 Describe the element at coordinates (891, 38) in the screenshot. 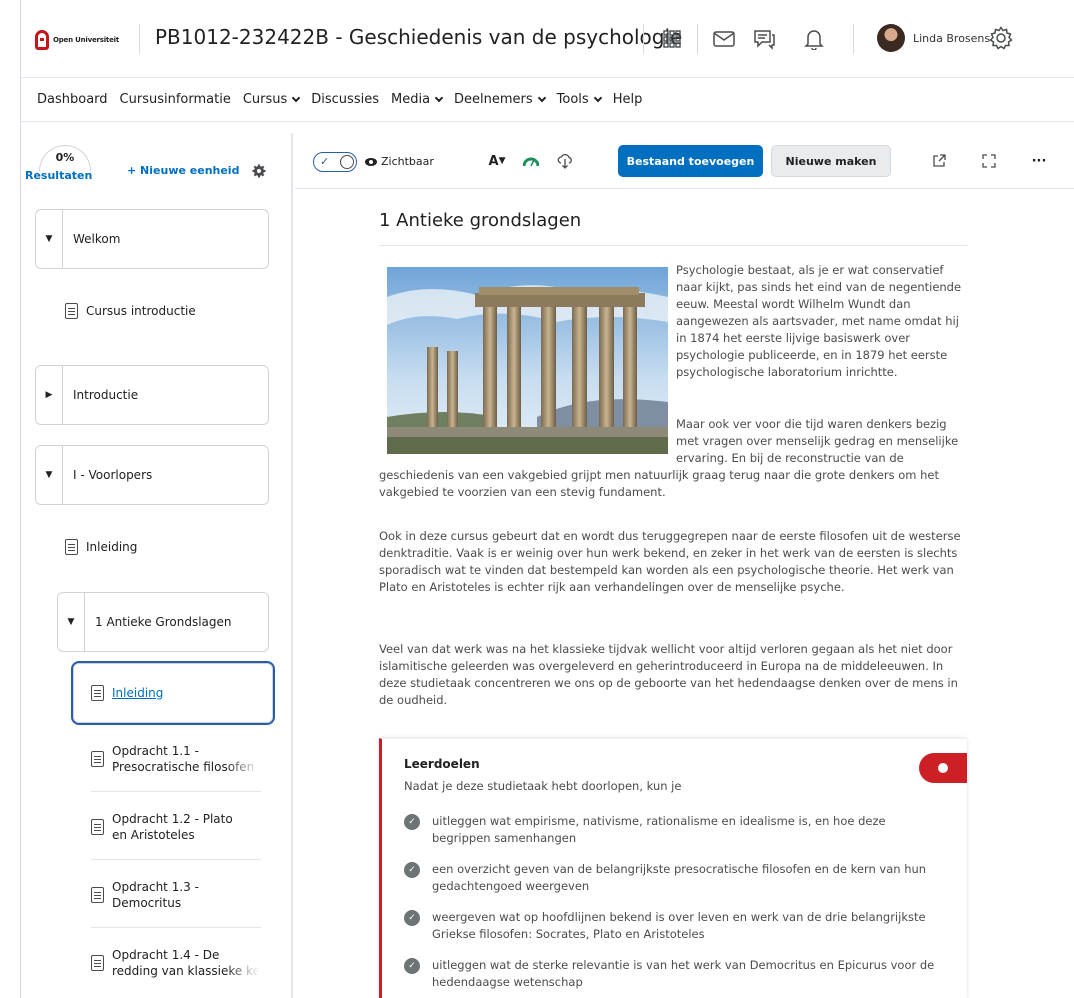

I see `avatar` at that location.